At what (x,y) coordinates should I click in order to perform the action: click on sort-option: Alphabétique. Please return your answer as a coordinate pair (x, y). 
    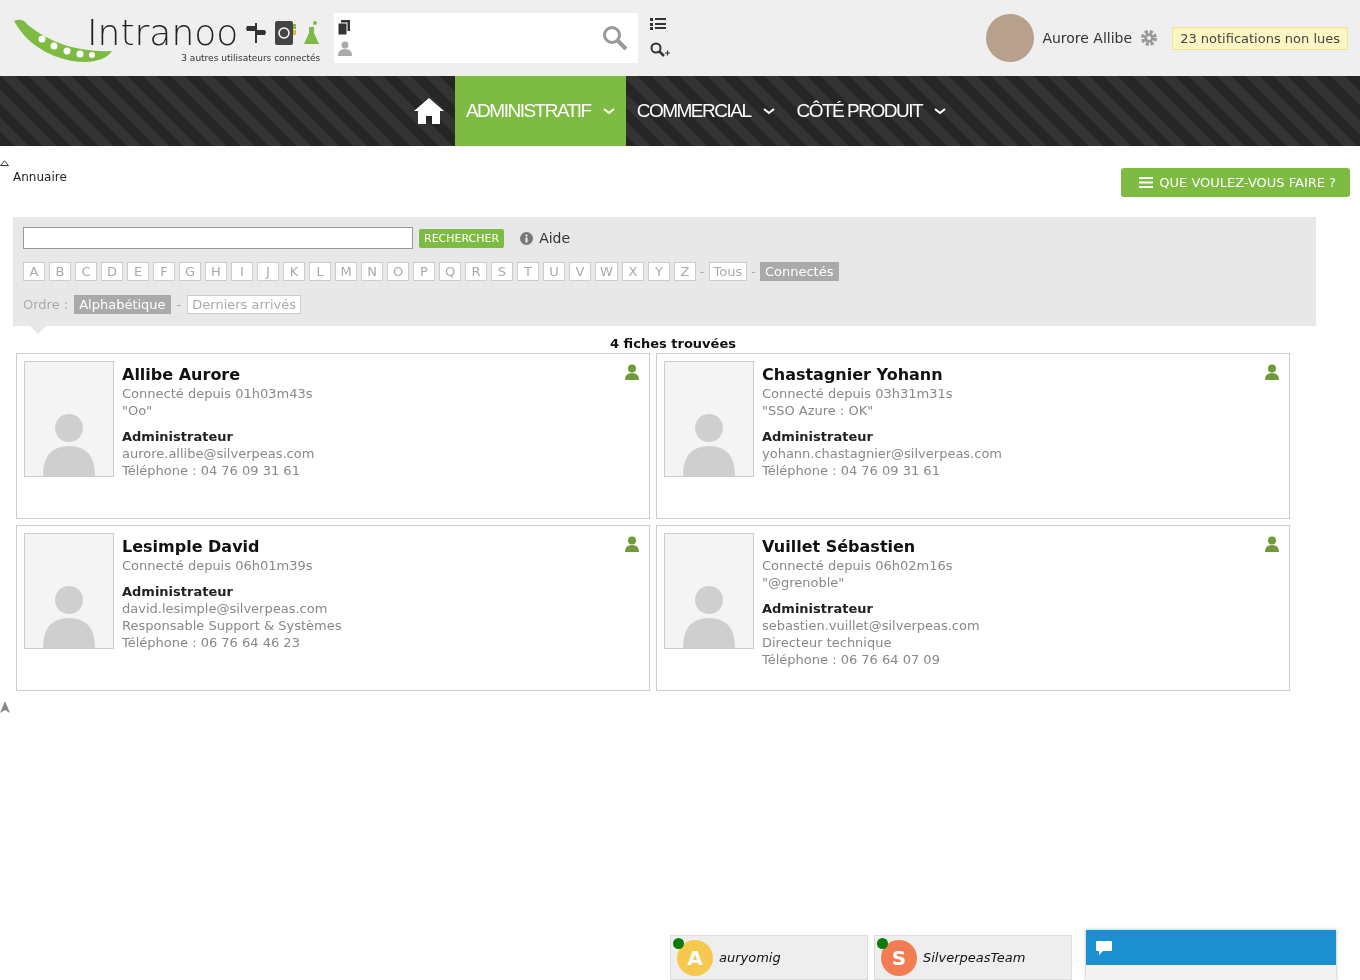
    Looking at the image, I should click on (122, 304).